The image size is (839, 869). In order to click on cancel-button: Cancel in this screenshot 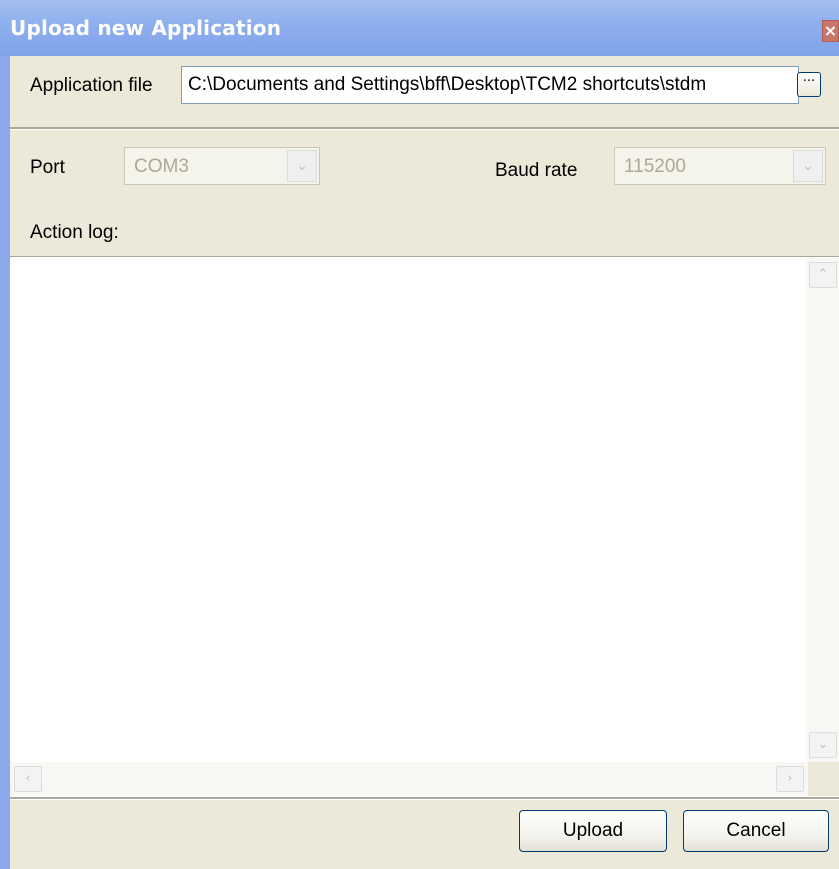, I will do `click(756, 831)`.